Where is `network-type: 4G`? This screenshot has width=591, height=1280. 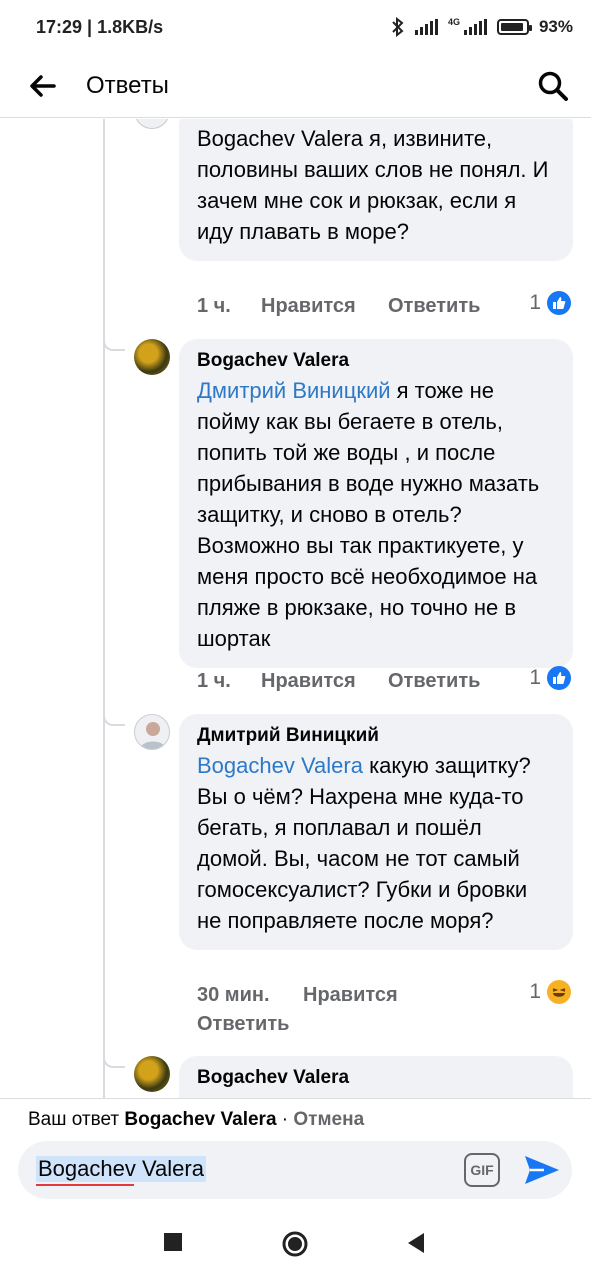
network-type: 4G is located at coordinates (453, 22).